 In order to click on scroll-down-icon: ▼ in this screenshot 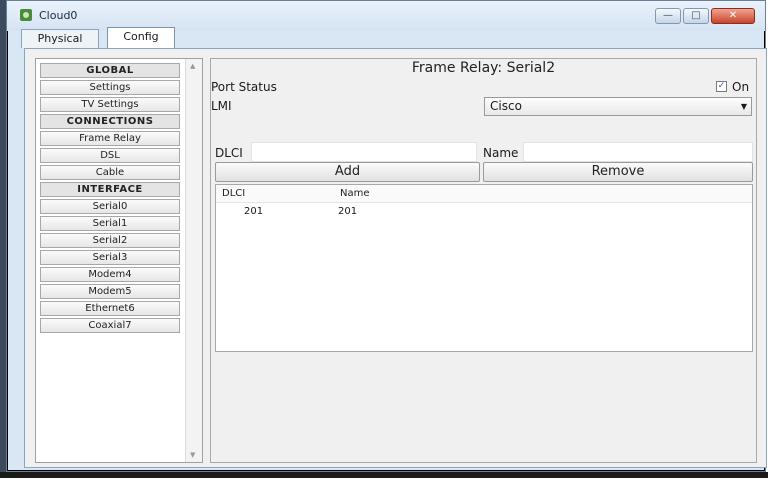, I will do `click(192, 455)`.